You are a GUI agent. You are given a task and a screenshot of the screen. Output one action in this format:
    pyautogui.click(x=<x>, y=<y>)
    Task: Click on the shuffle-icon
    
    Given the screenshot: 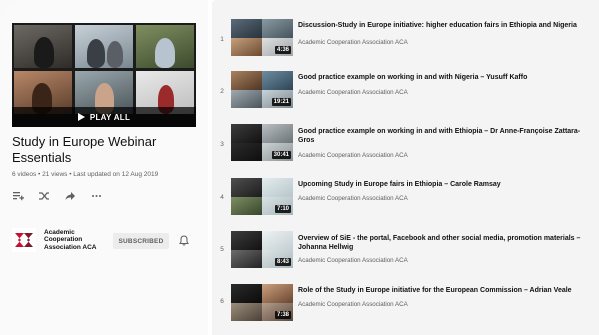 What is the action you would take?
    pyautogui.click(x=44, y=196)
    